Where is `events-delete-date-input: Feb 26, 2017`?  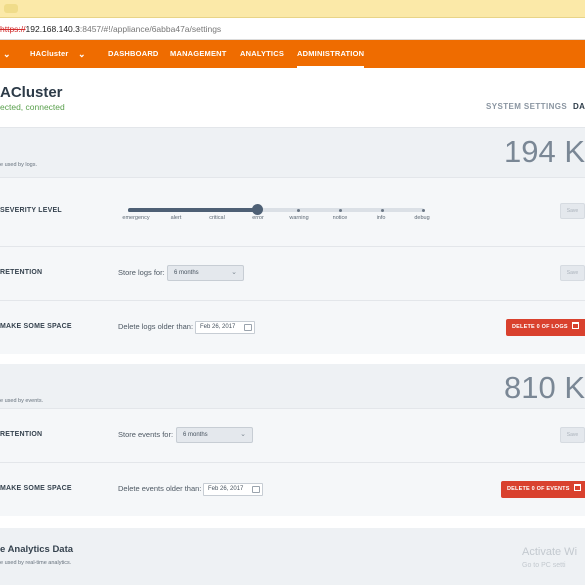
events-delete-date-input: Feb 26, 2017 is located at coordinates (233, 489).